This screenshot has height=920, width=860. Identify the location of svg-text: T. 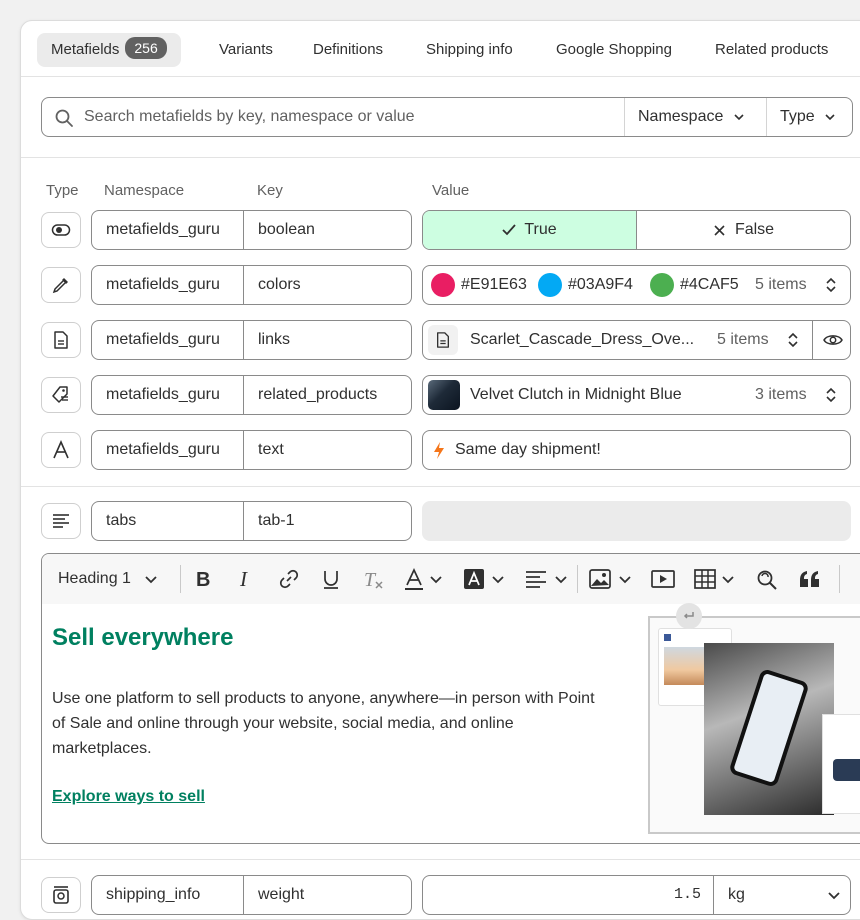
(370, 579).